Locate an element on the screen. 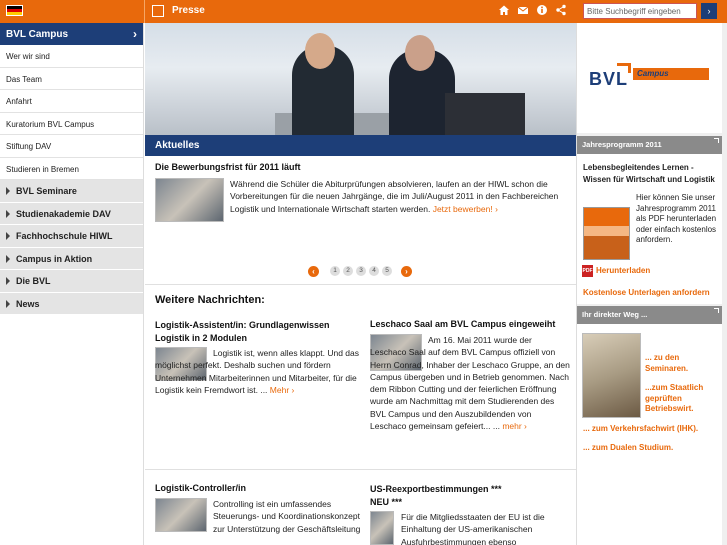  presse-label: Presse is located at coordinates (188, 10).